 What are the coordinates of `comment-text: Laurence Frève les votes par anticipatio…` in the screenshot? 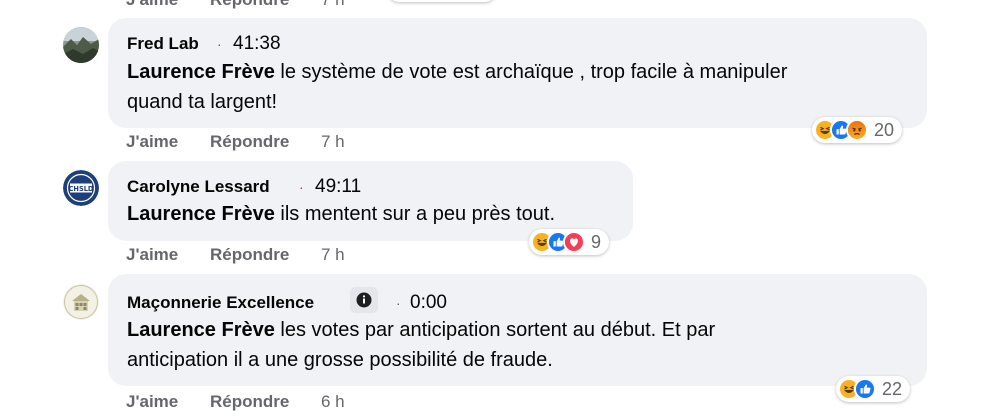 It's located at (522, 330).